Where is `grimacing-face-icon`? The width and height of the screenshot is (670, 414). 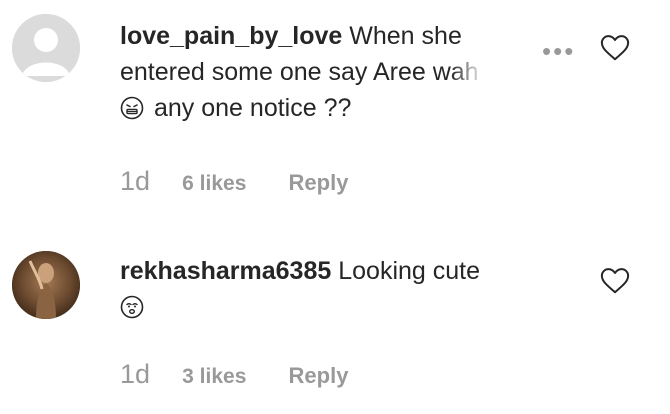
grimacing-face-icon is located at coordinates (132, 112).